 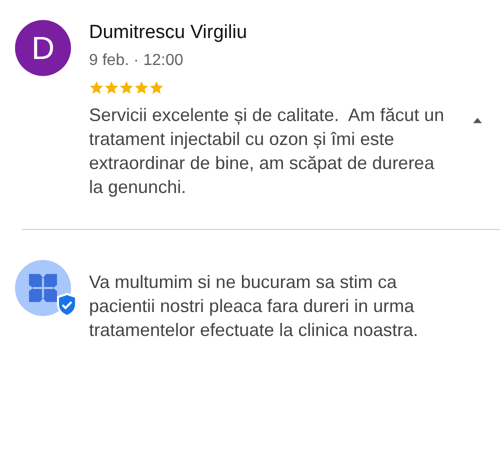 I want to click on reply-text: Va multumim si ne bucuram sa stim ca pacientii nostri pleaca fara dureri in urma tratamentelor efectuate la clinica noastra., so click(x=254, y=306).